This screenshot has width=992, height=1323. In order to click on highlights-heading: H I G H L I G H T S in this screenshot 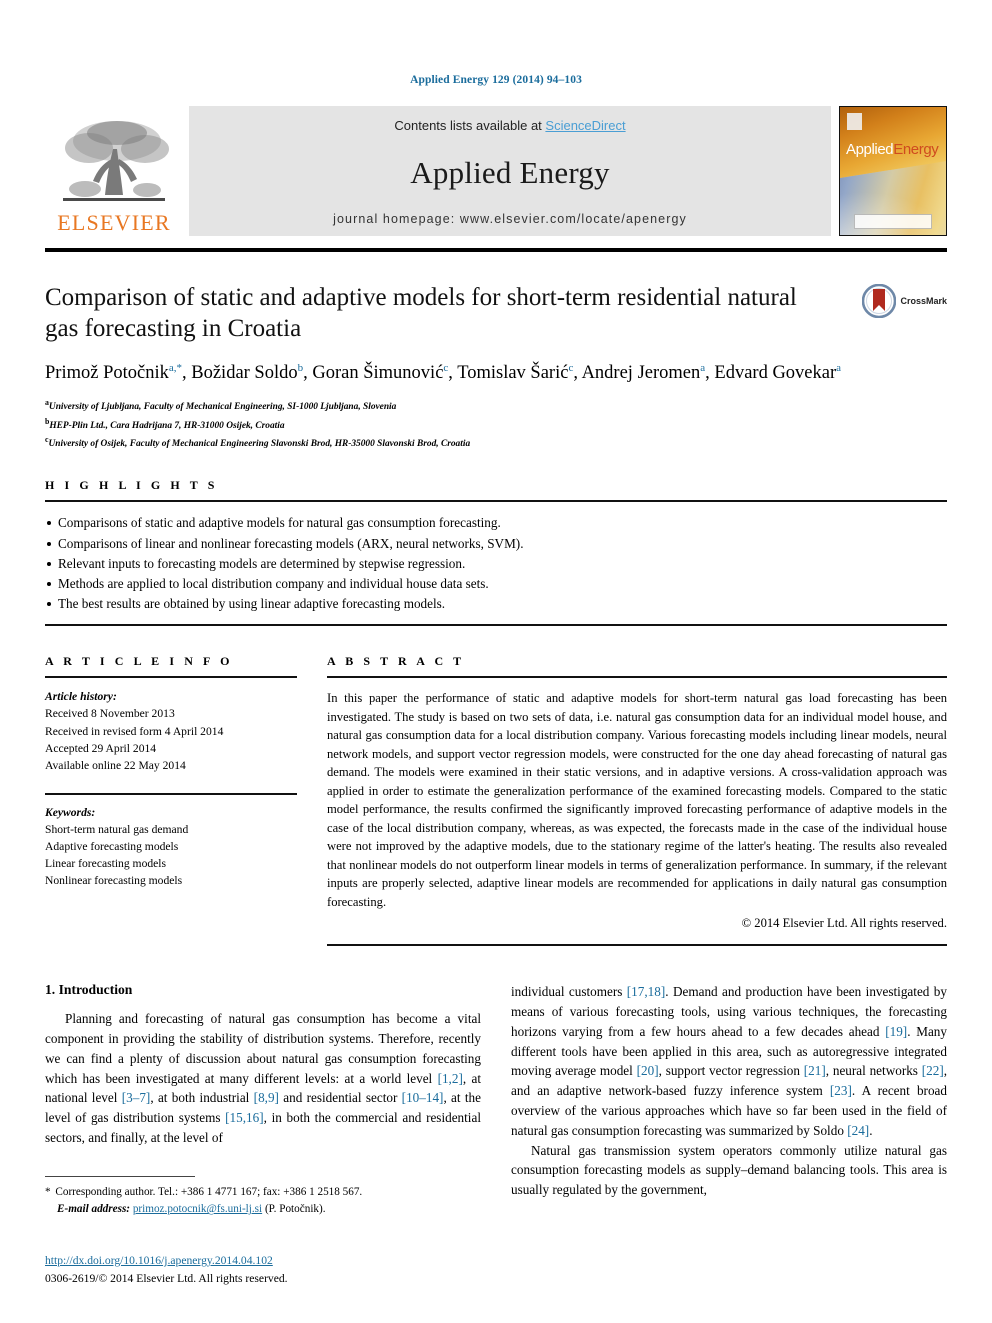, I will do `click(131, 485)`.